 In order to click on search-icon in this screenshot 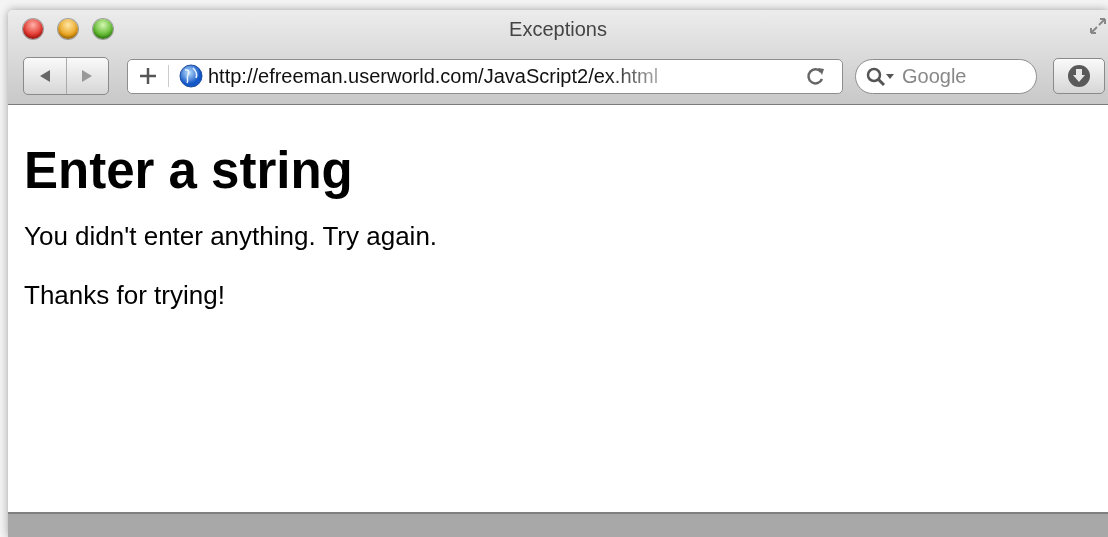, I will do `click(881, 76)`.